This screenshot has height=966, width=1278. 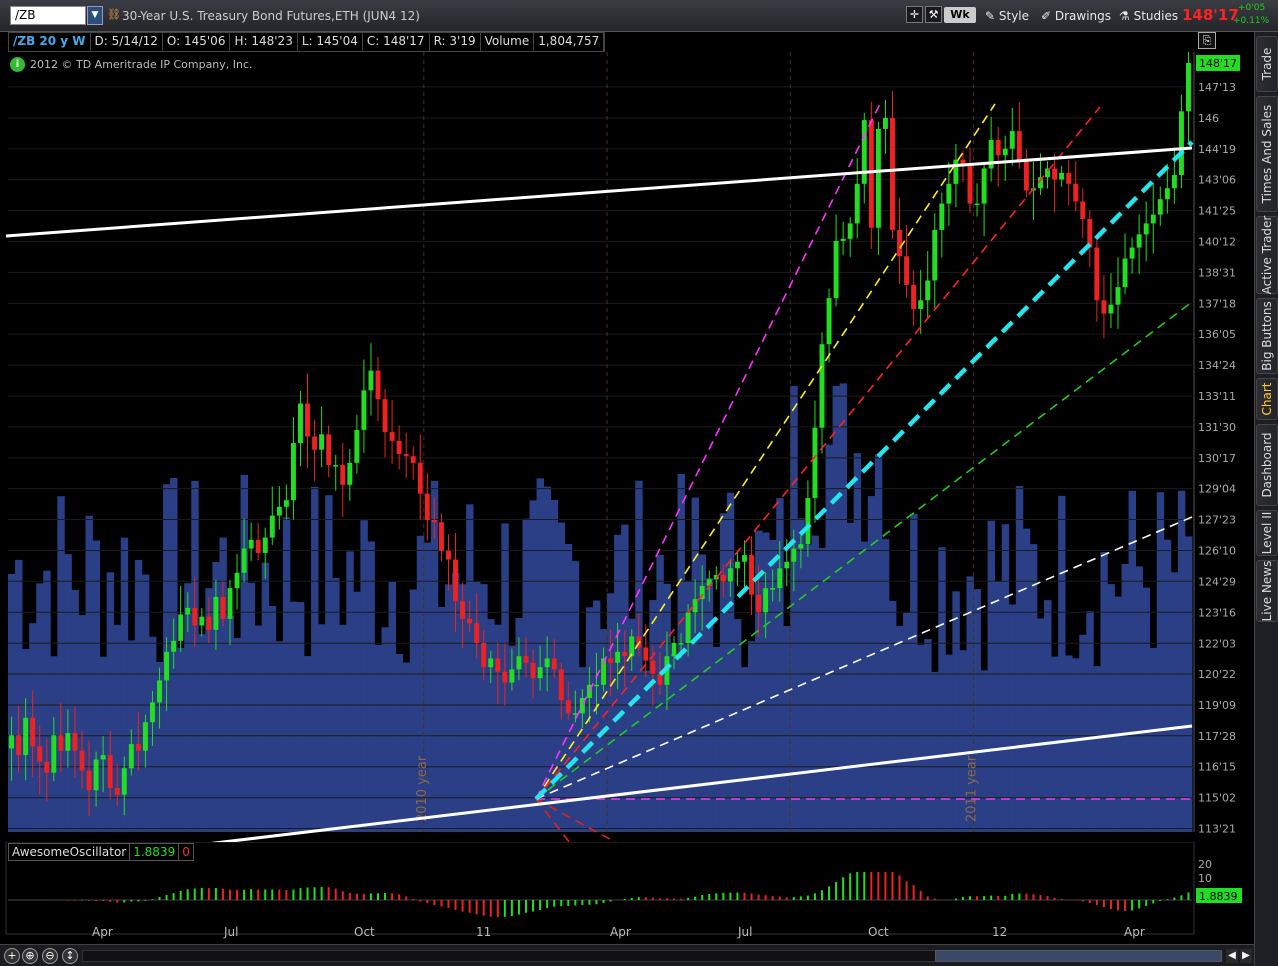 What do you see at coordinates (569, 42) in the screenshot?
I see `volume-value: 1,804,757` at bounding box center [569, 42].